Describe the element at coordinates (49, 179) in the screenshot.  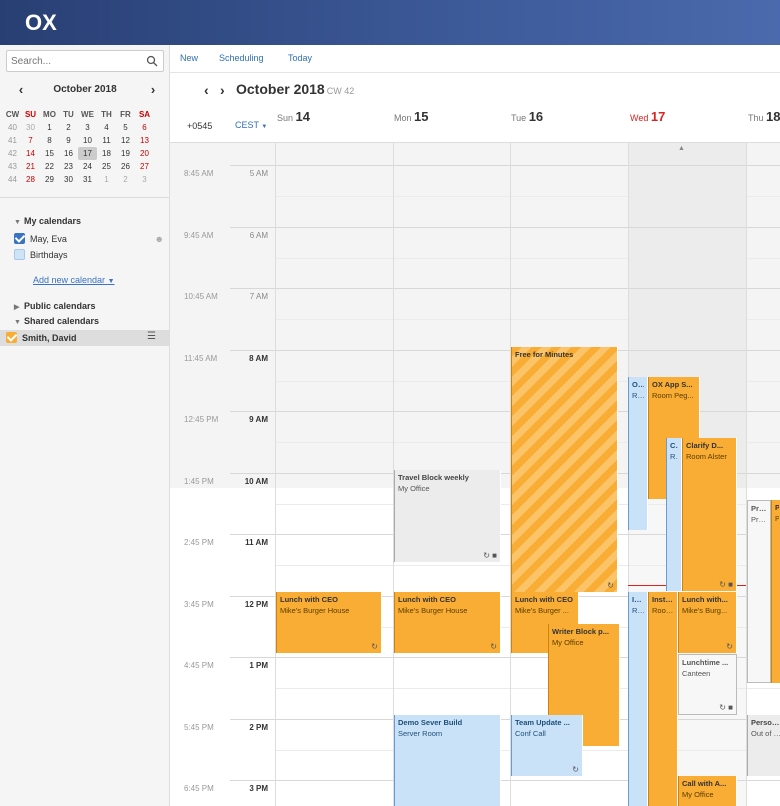
I see `mini-calendar-day: 29` at that location.